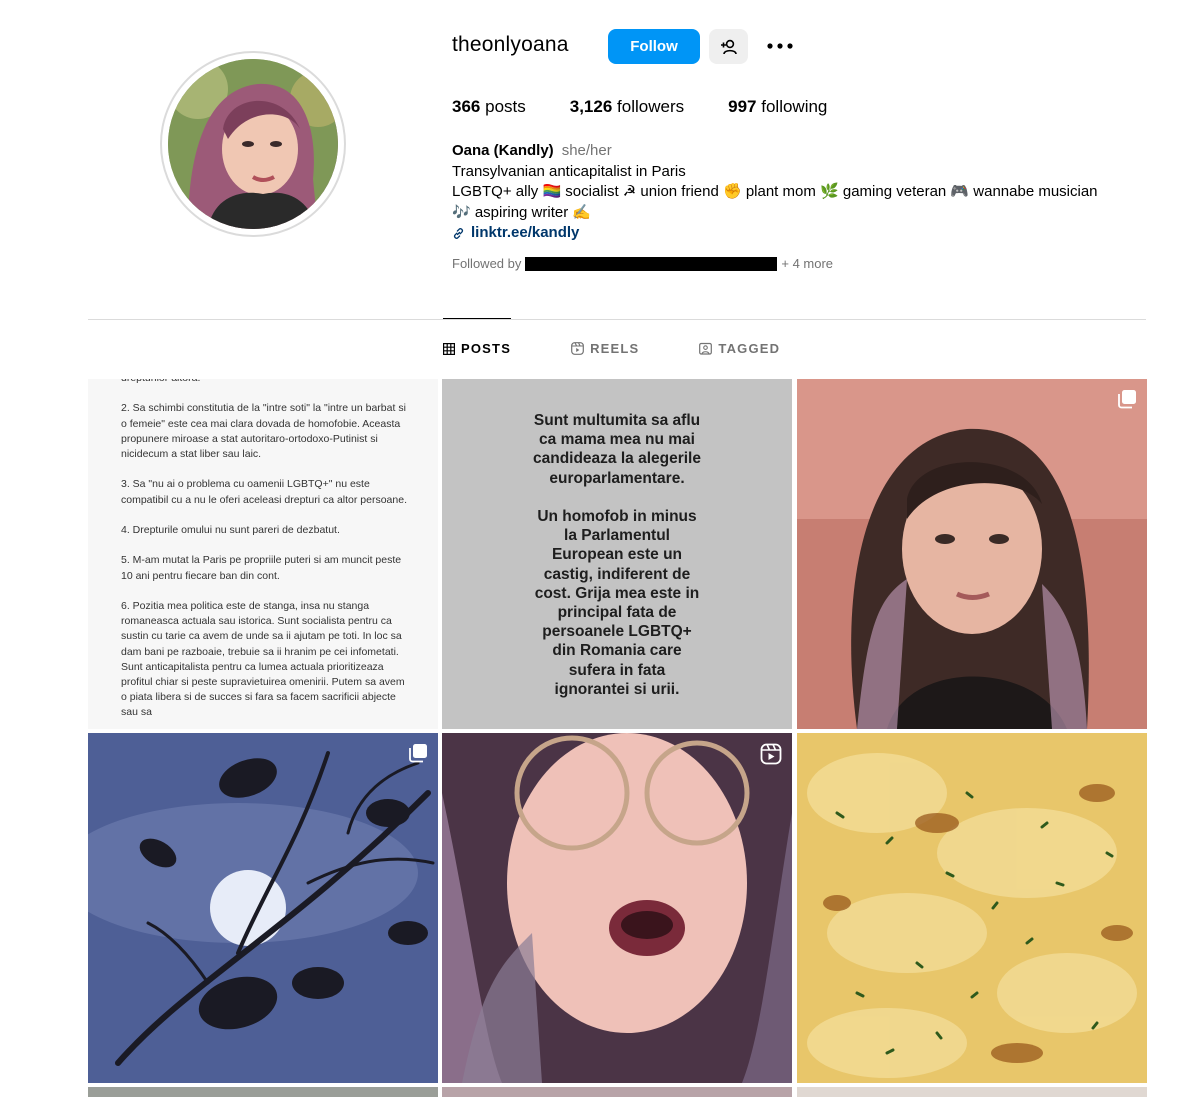 This screenshot has height=1097, width=1204. Describe the element at coordinates (605, 348) in the screenshot. I see `tab-reels: REELS` at that location.